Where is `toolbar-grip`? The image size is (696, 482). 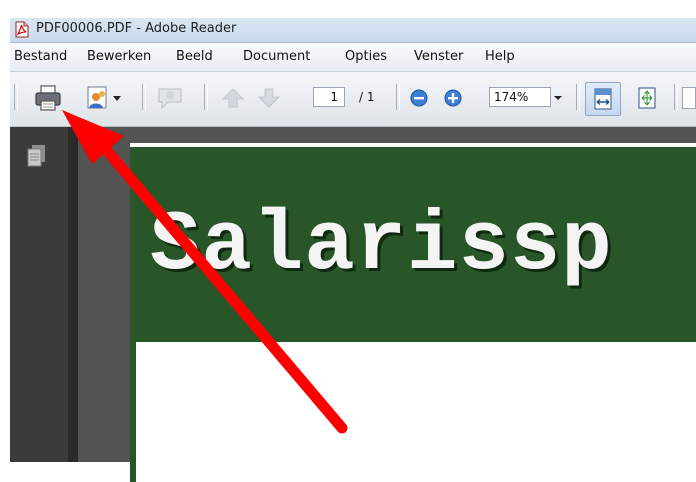
toolbar-grip is located at coordinates (16, 97).